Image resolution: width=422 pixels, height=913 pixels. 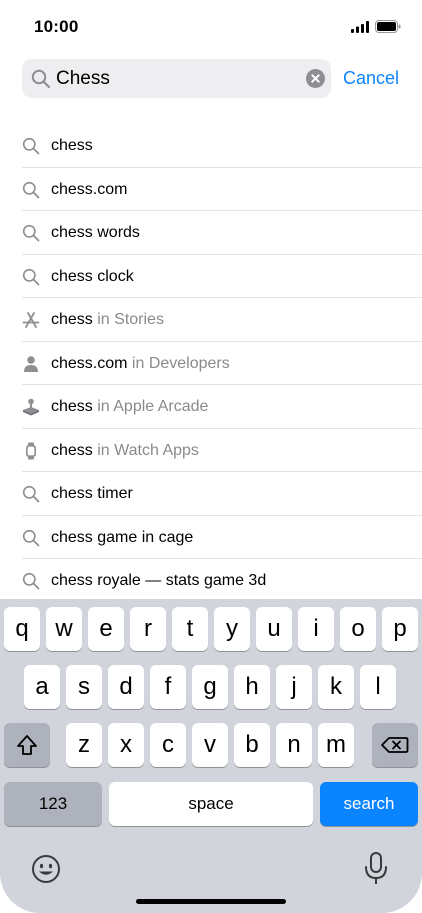 I want to click on key-v: v, so click(x=210, y=745).